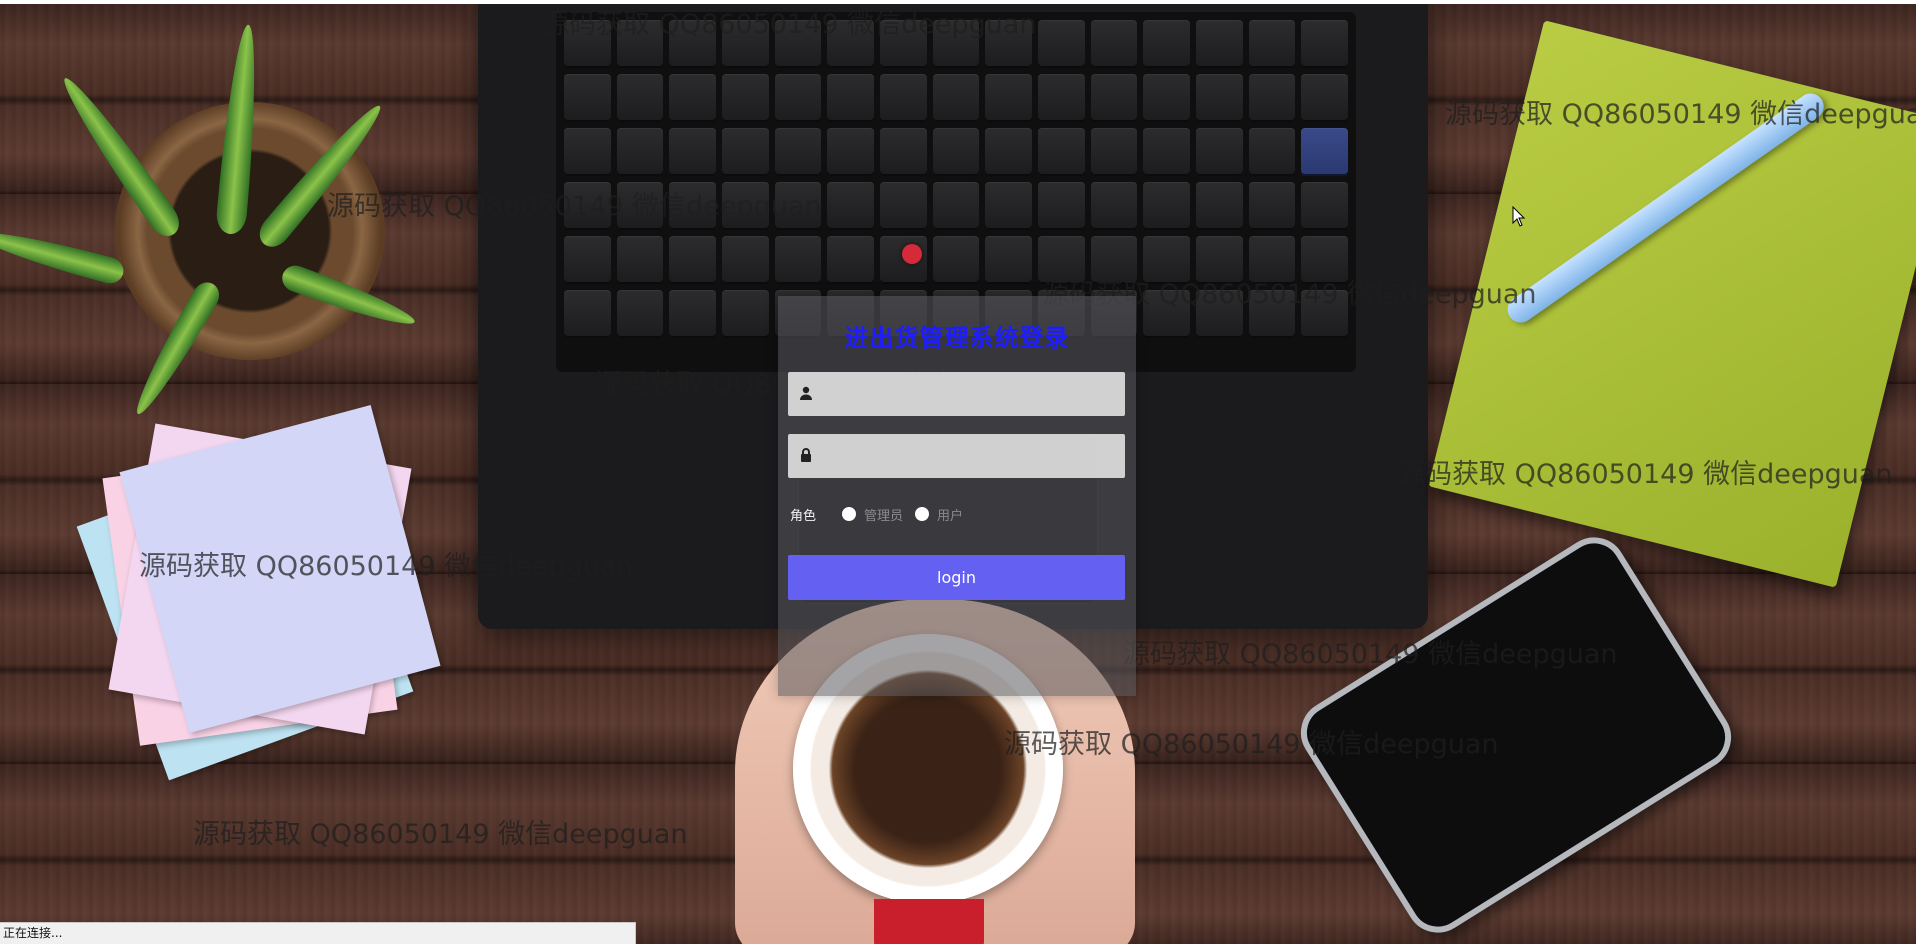  Describe the element at coordinates (803, 516) in the screenshot. I see `role-label: 角色` at that location.